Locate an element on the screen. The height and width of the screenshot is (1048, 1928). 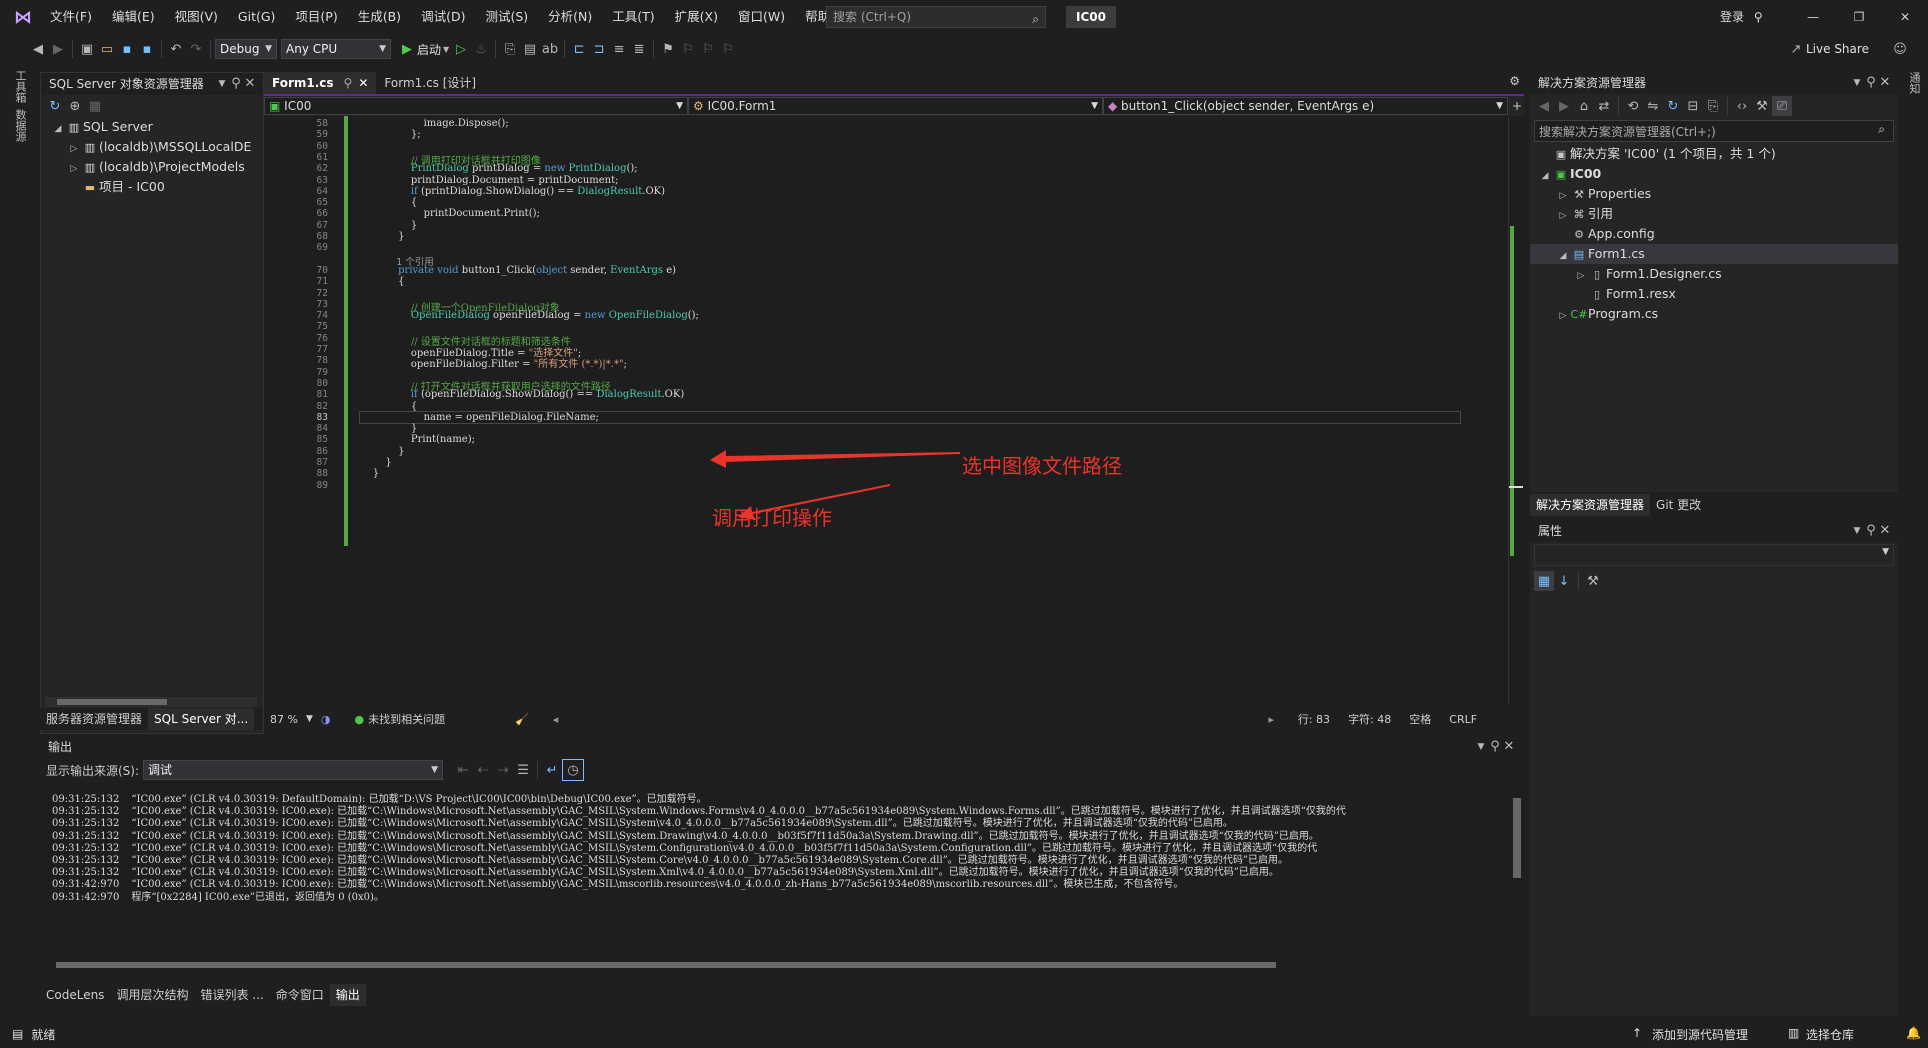
history-icon: ⟲ is located at coordinates (1633, 106).